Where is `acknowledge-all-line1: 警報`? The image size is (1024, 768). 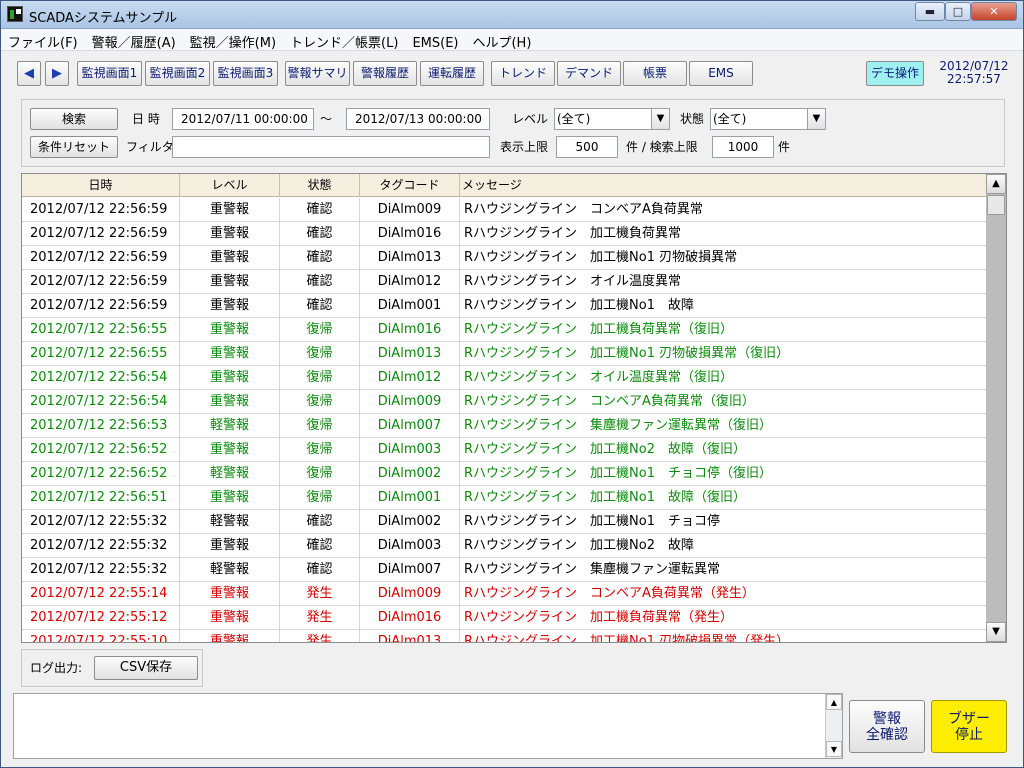 acknowledge-all-line1: 警報 is located at coordinates (887, 719).